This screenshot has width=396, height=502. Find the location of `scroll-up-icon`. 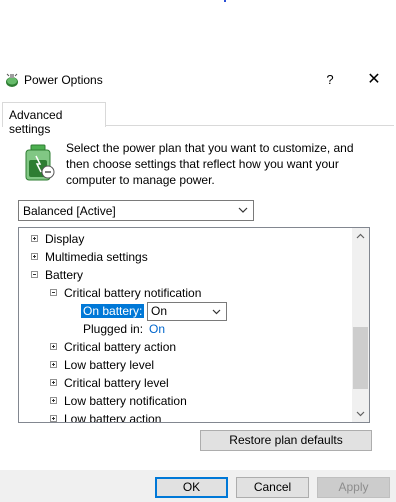

scroll-up-icon is located at coordinates (360, 236).